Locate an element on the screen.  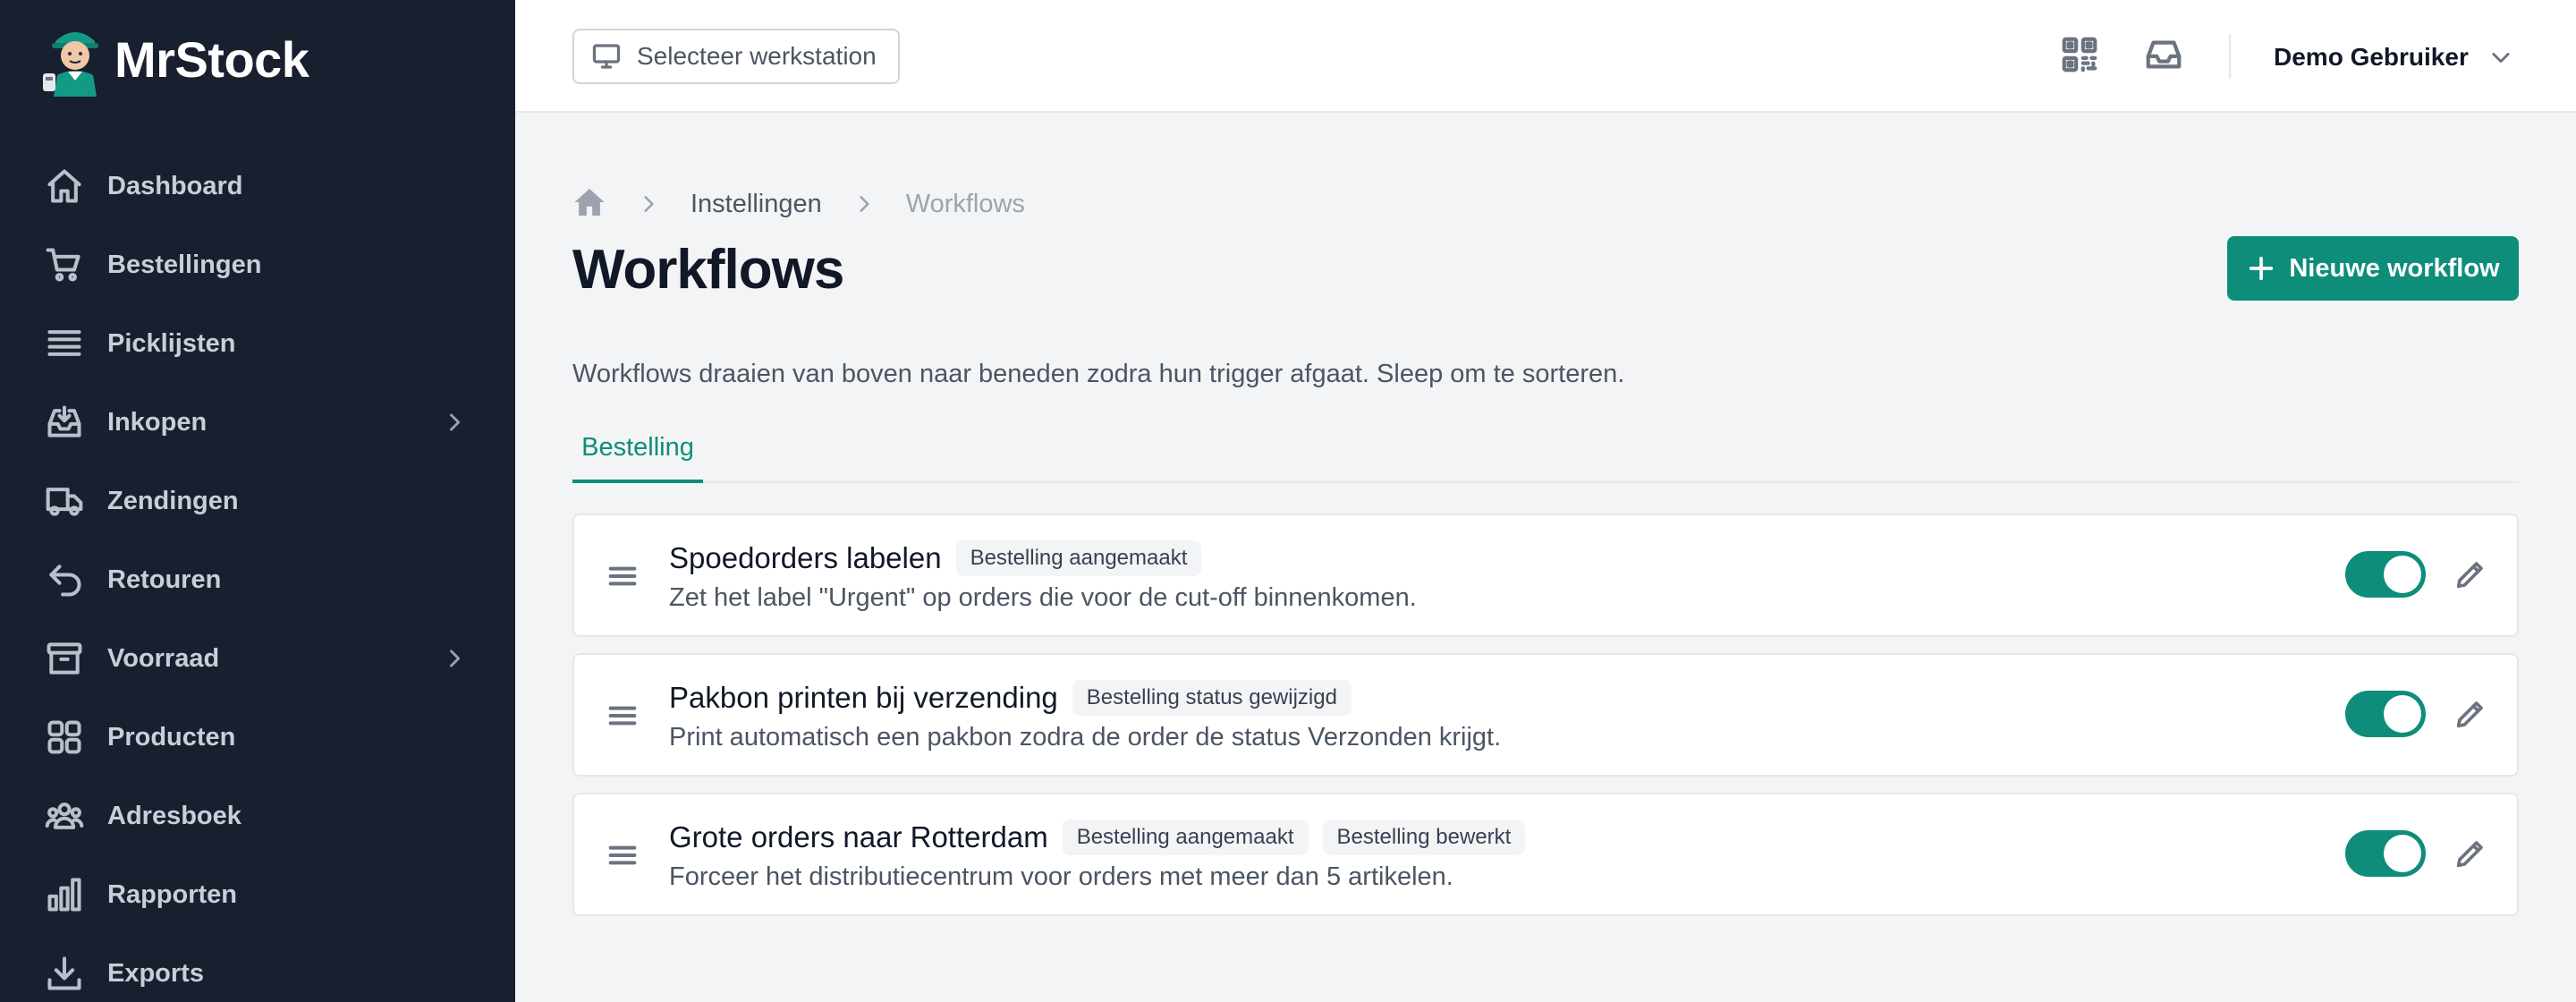
logo: MrStock is located at coordinates (175, 59).